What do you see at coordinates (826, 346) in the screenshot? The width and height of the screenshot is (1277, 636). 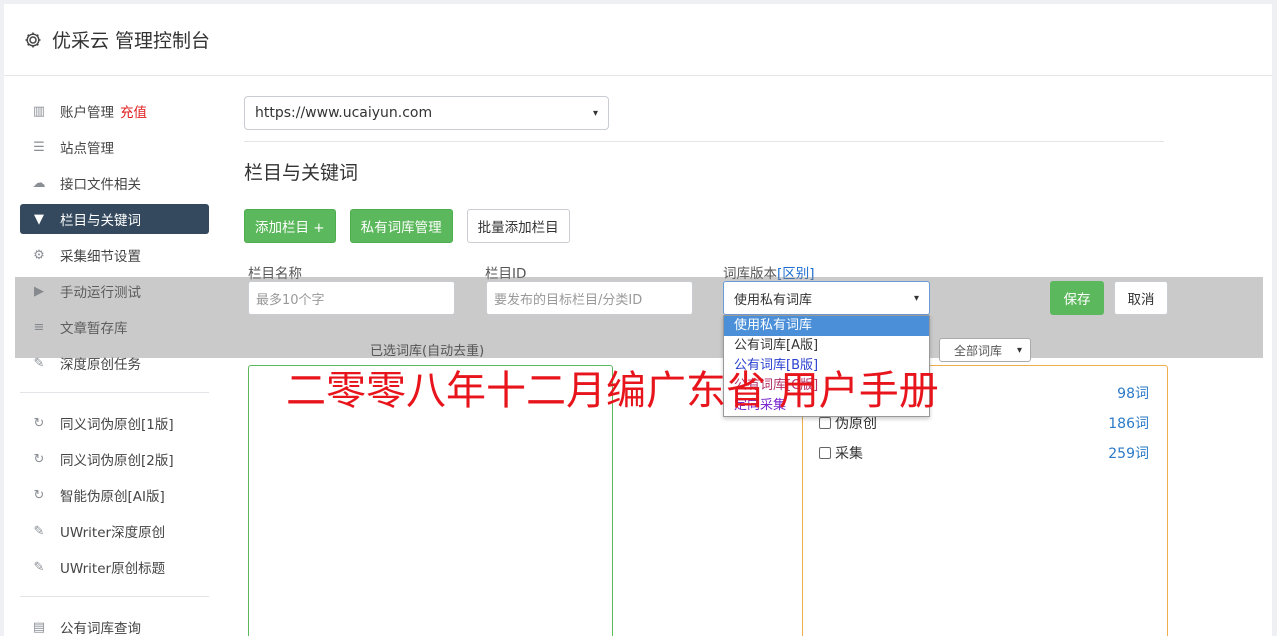 I see `dropdown-option: 公有词库[A版]` at bounding box center [826, 346].